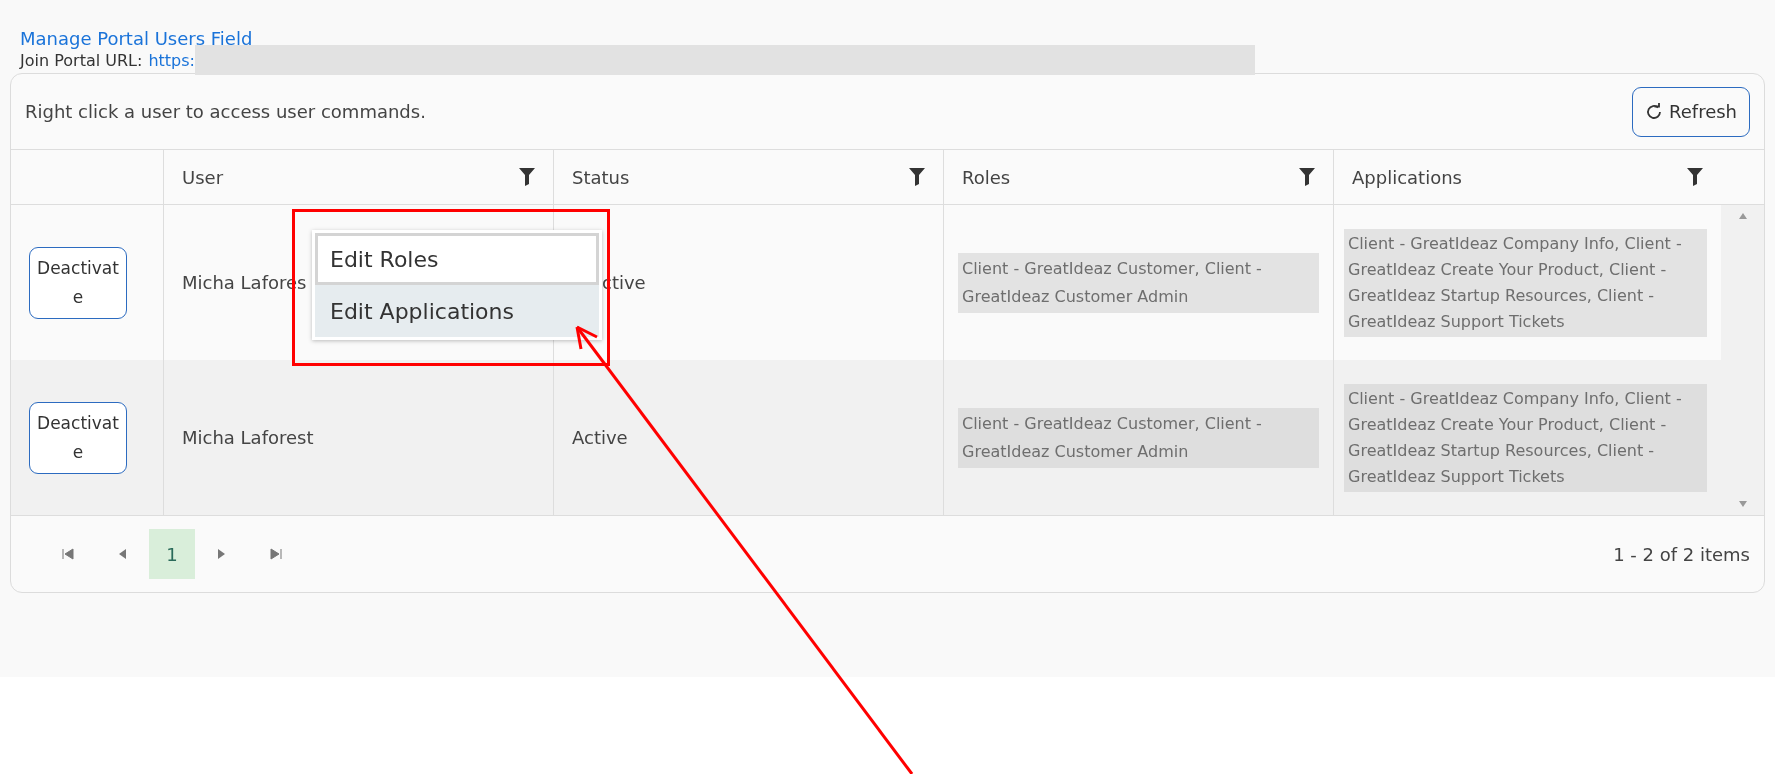  Describe the element at coordinates (1681, 554) in the screenshot. I see `items-summary: 1 - 2 of 2 items` at that location.